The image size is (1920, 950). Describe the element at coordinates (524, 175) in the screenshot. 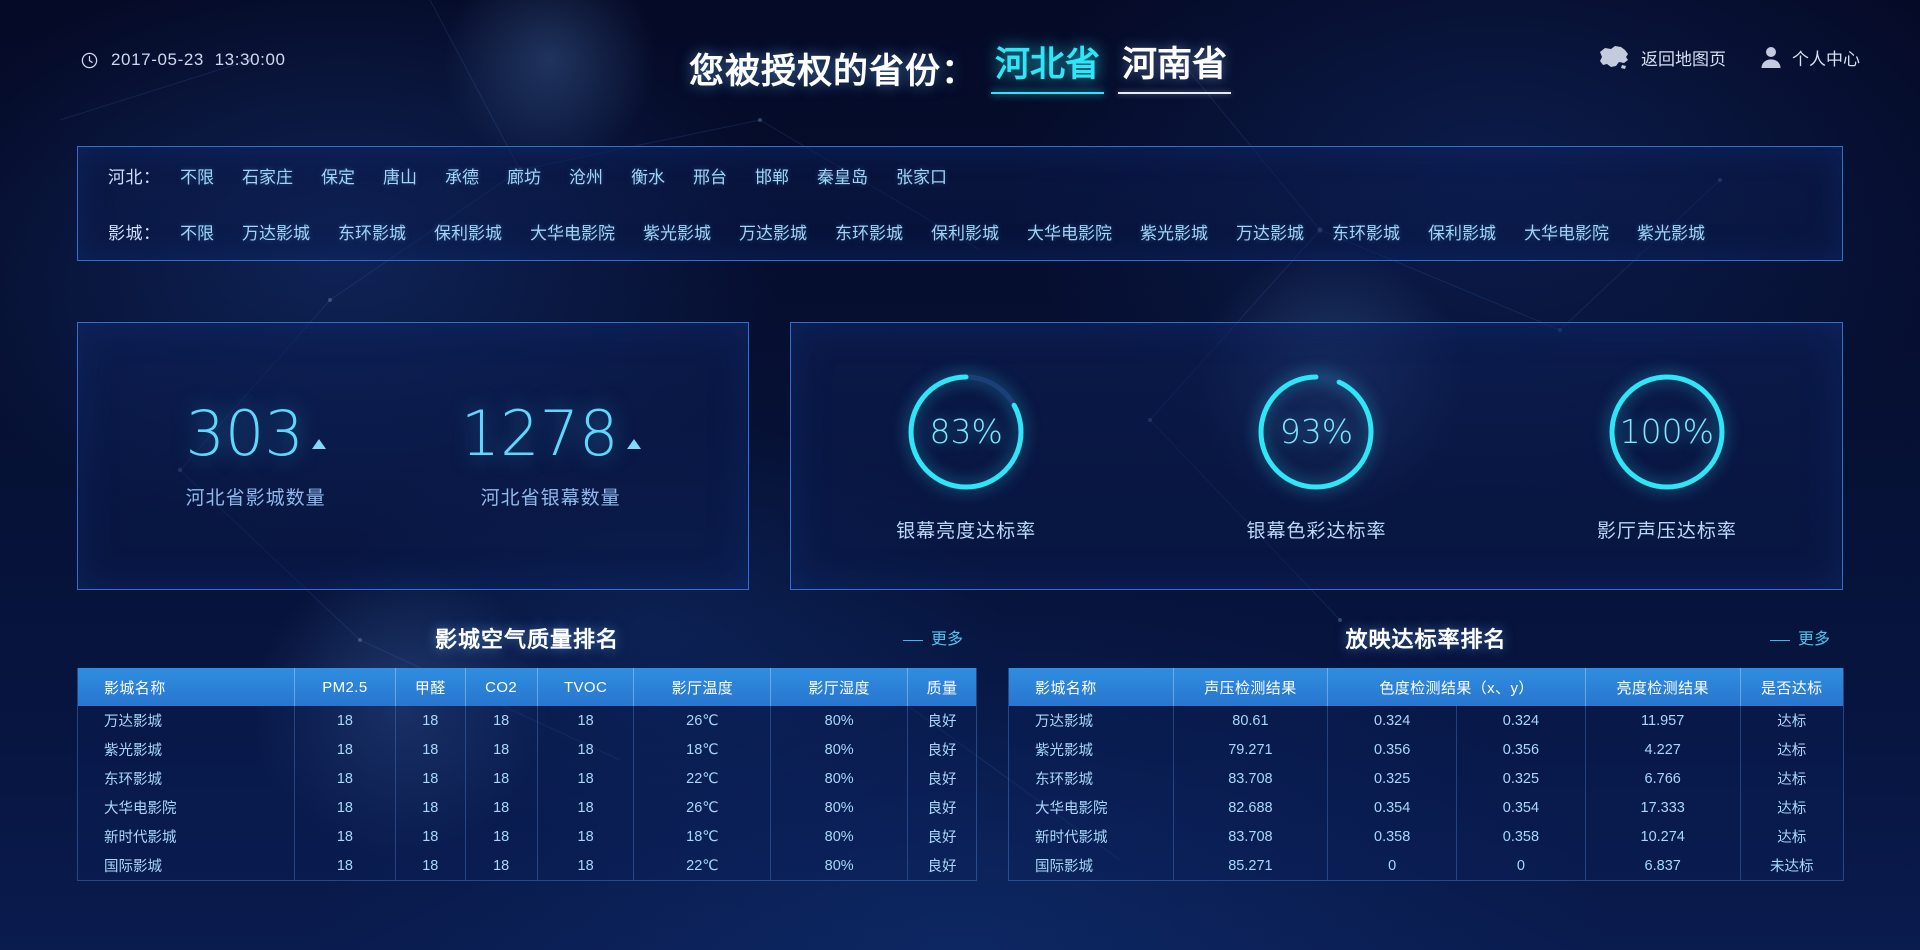

I see `filter-city-item-5: 廊坊` at that location.